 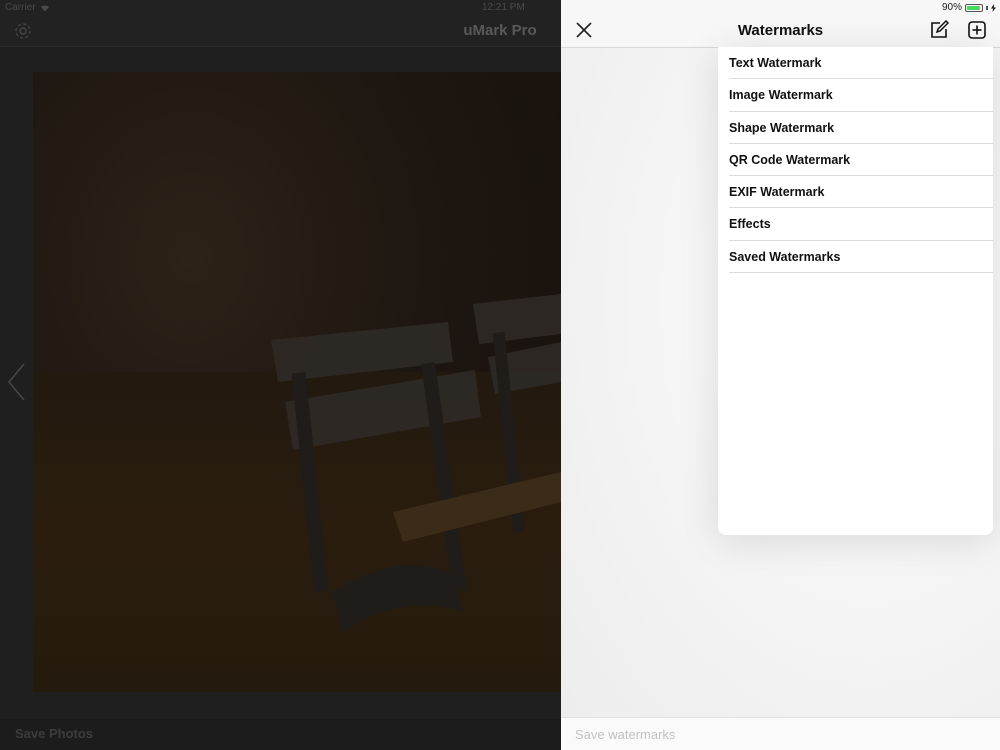 What do you see at coordinates (44, 7) in the screenshot?
I see `wifi-icon` at bounding box center [44, 7].